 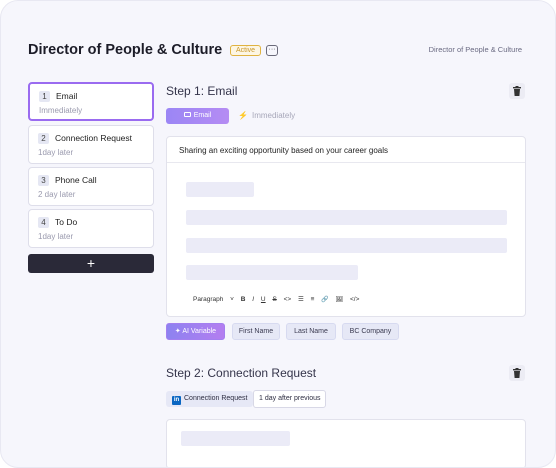 What do you see at coordinates (370, 331) in the screenshot?
I see `company-chip: BC Company` at bounding box center [370, 331].